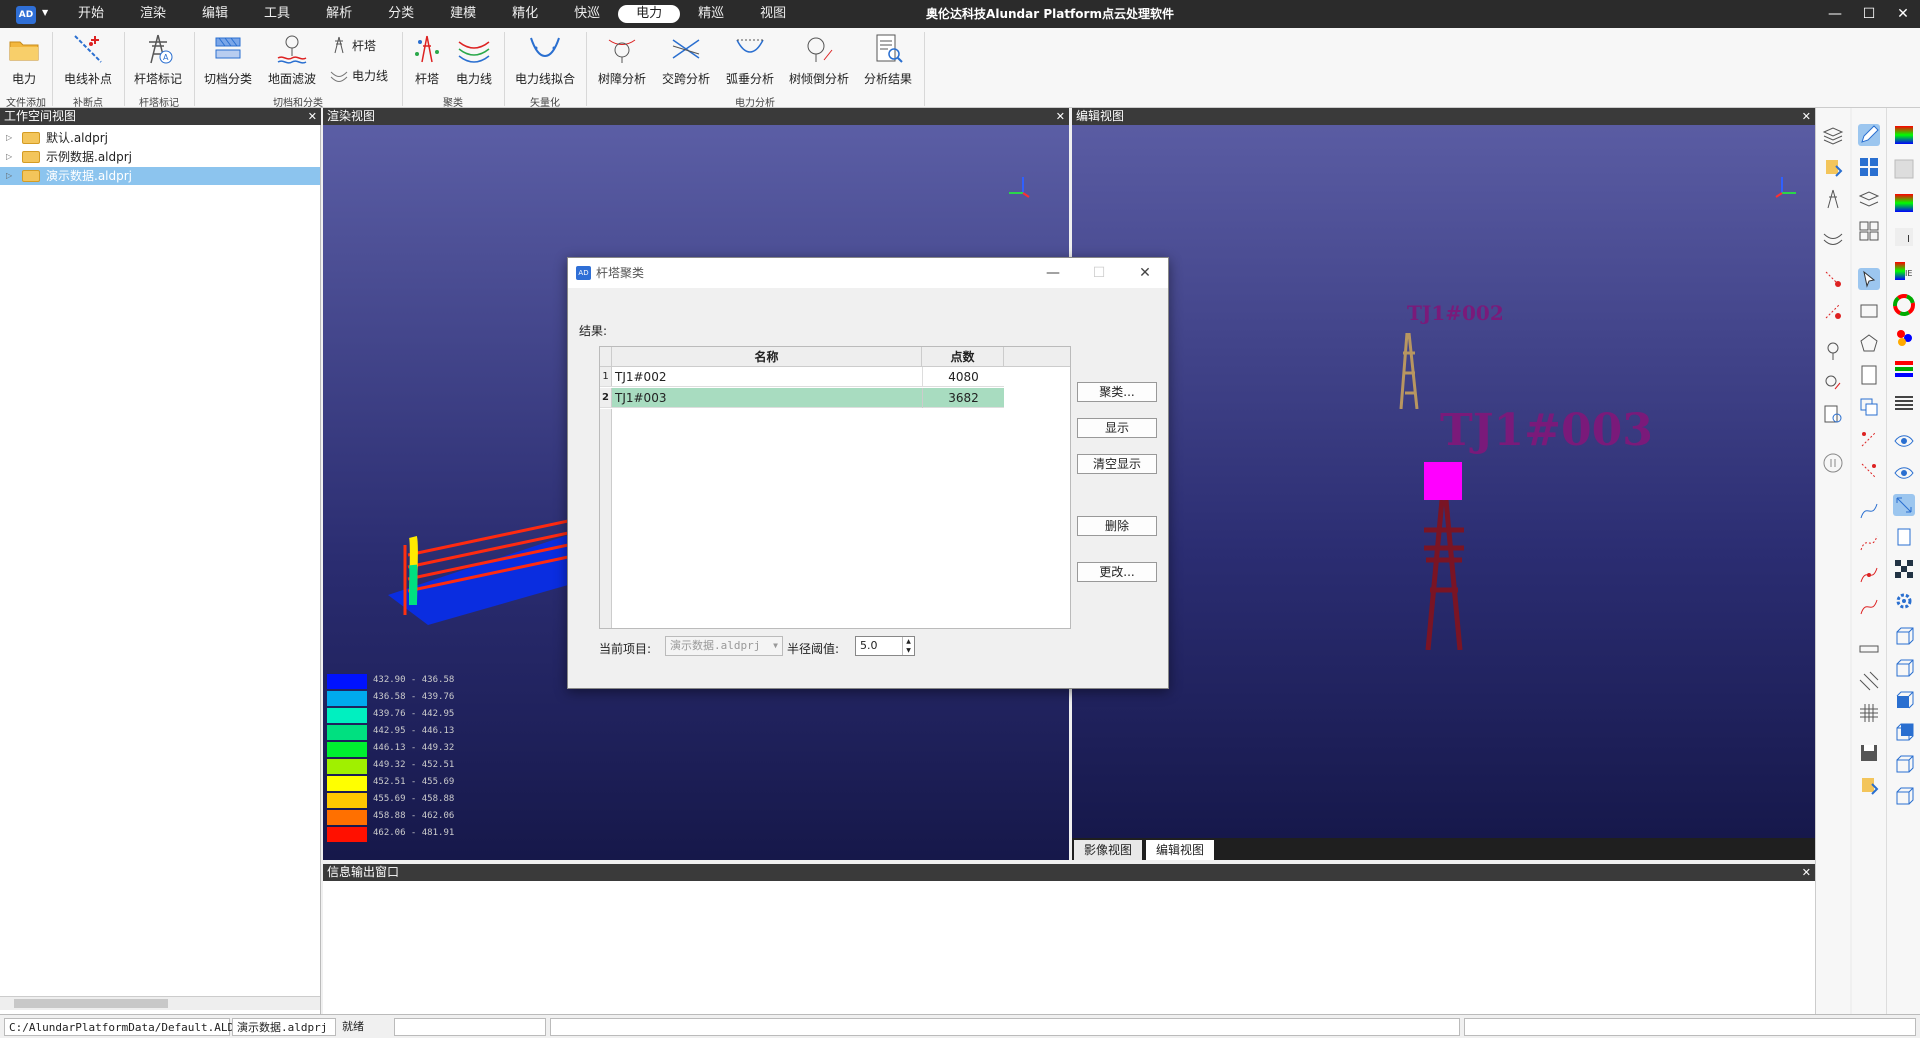  What do you see at coordinates (802, 377) in the screenshot?
I see `table-row: 1 TJ1#002 4080` at bounding box center [802, 377].